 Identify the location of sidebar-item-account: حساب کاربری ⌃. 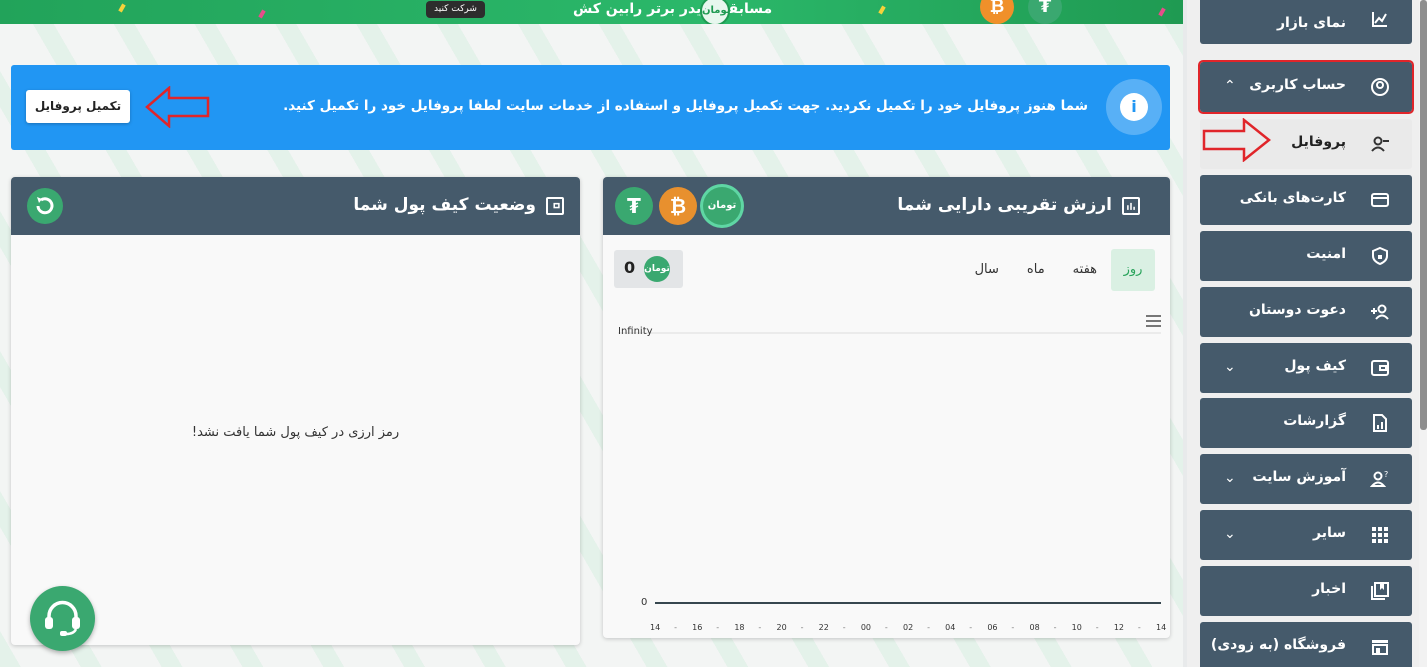
(1306, 87).